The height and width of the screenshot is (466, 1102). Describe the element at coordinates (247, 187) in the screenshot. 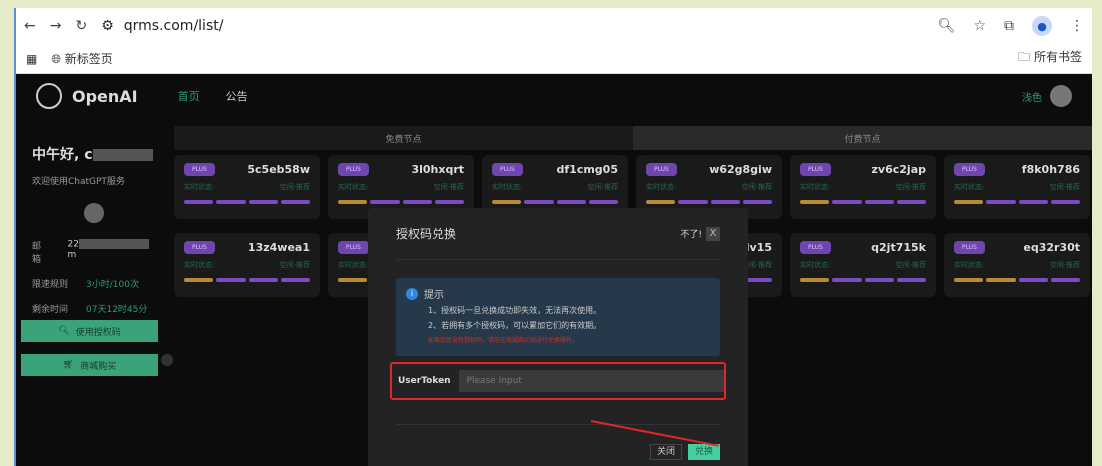

I see `node-card: PLUS 5c5eb58w 实时状态: 空闲·推荐` at that location.